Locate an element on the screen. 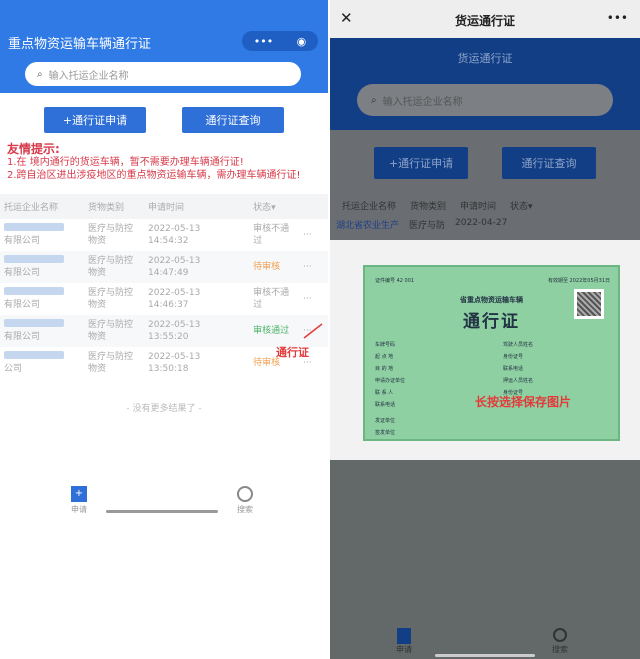 The height and width of the screenshot is (659, 640). col-company: 托运企业名称 is located at coordinates (42, 206).